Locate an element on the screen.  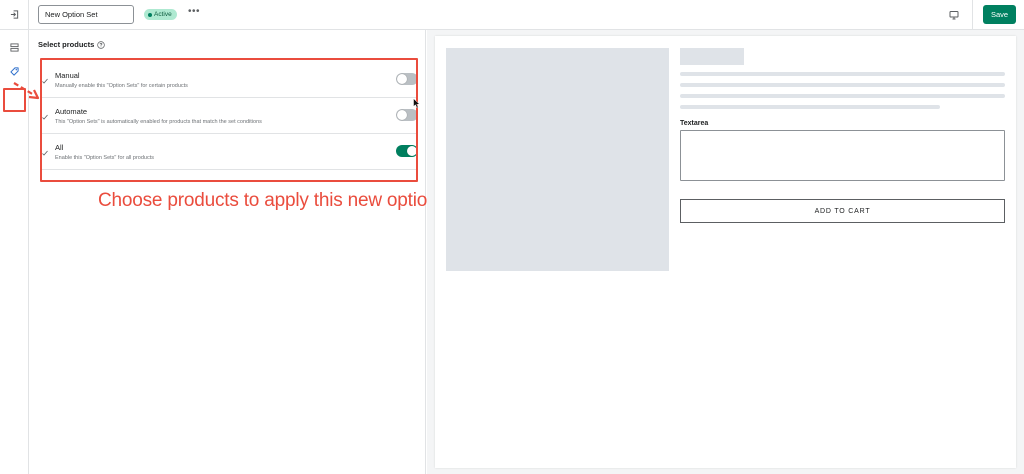
rail-item-layout is located at coordinates (14, 47).